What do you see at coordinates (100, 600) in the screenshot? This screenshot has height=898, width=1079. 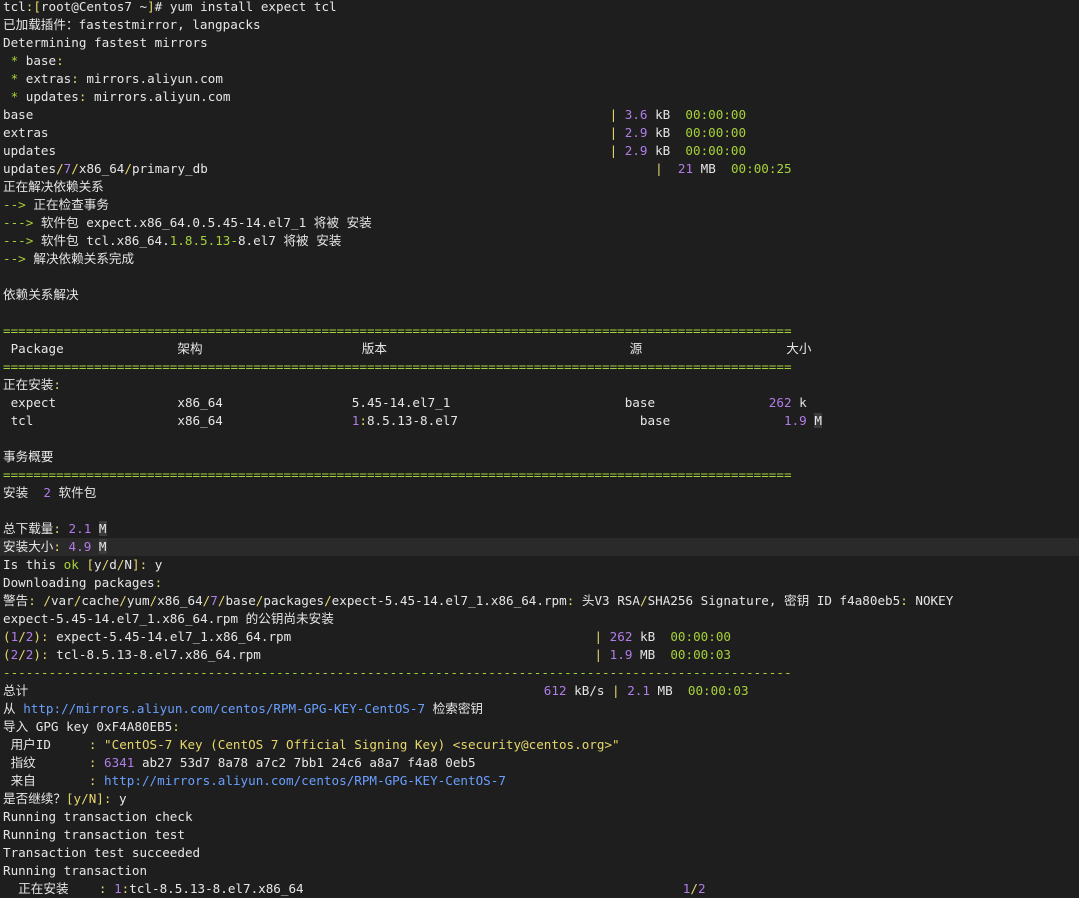 I see `terminal-text: cache` at bounding box center [100, 600].